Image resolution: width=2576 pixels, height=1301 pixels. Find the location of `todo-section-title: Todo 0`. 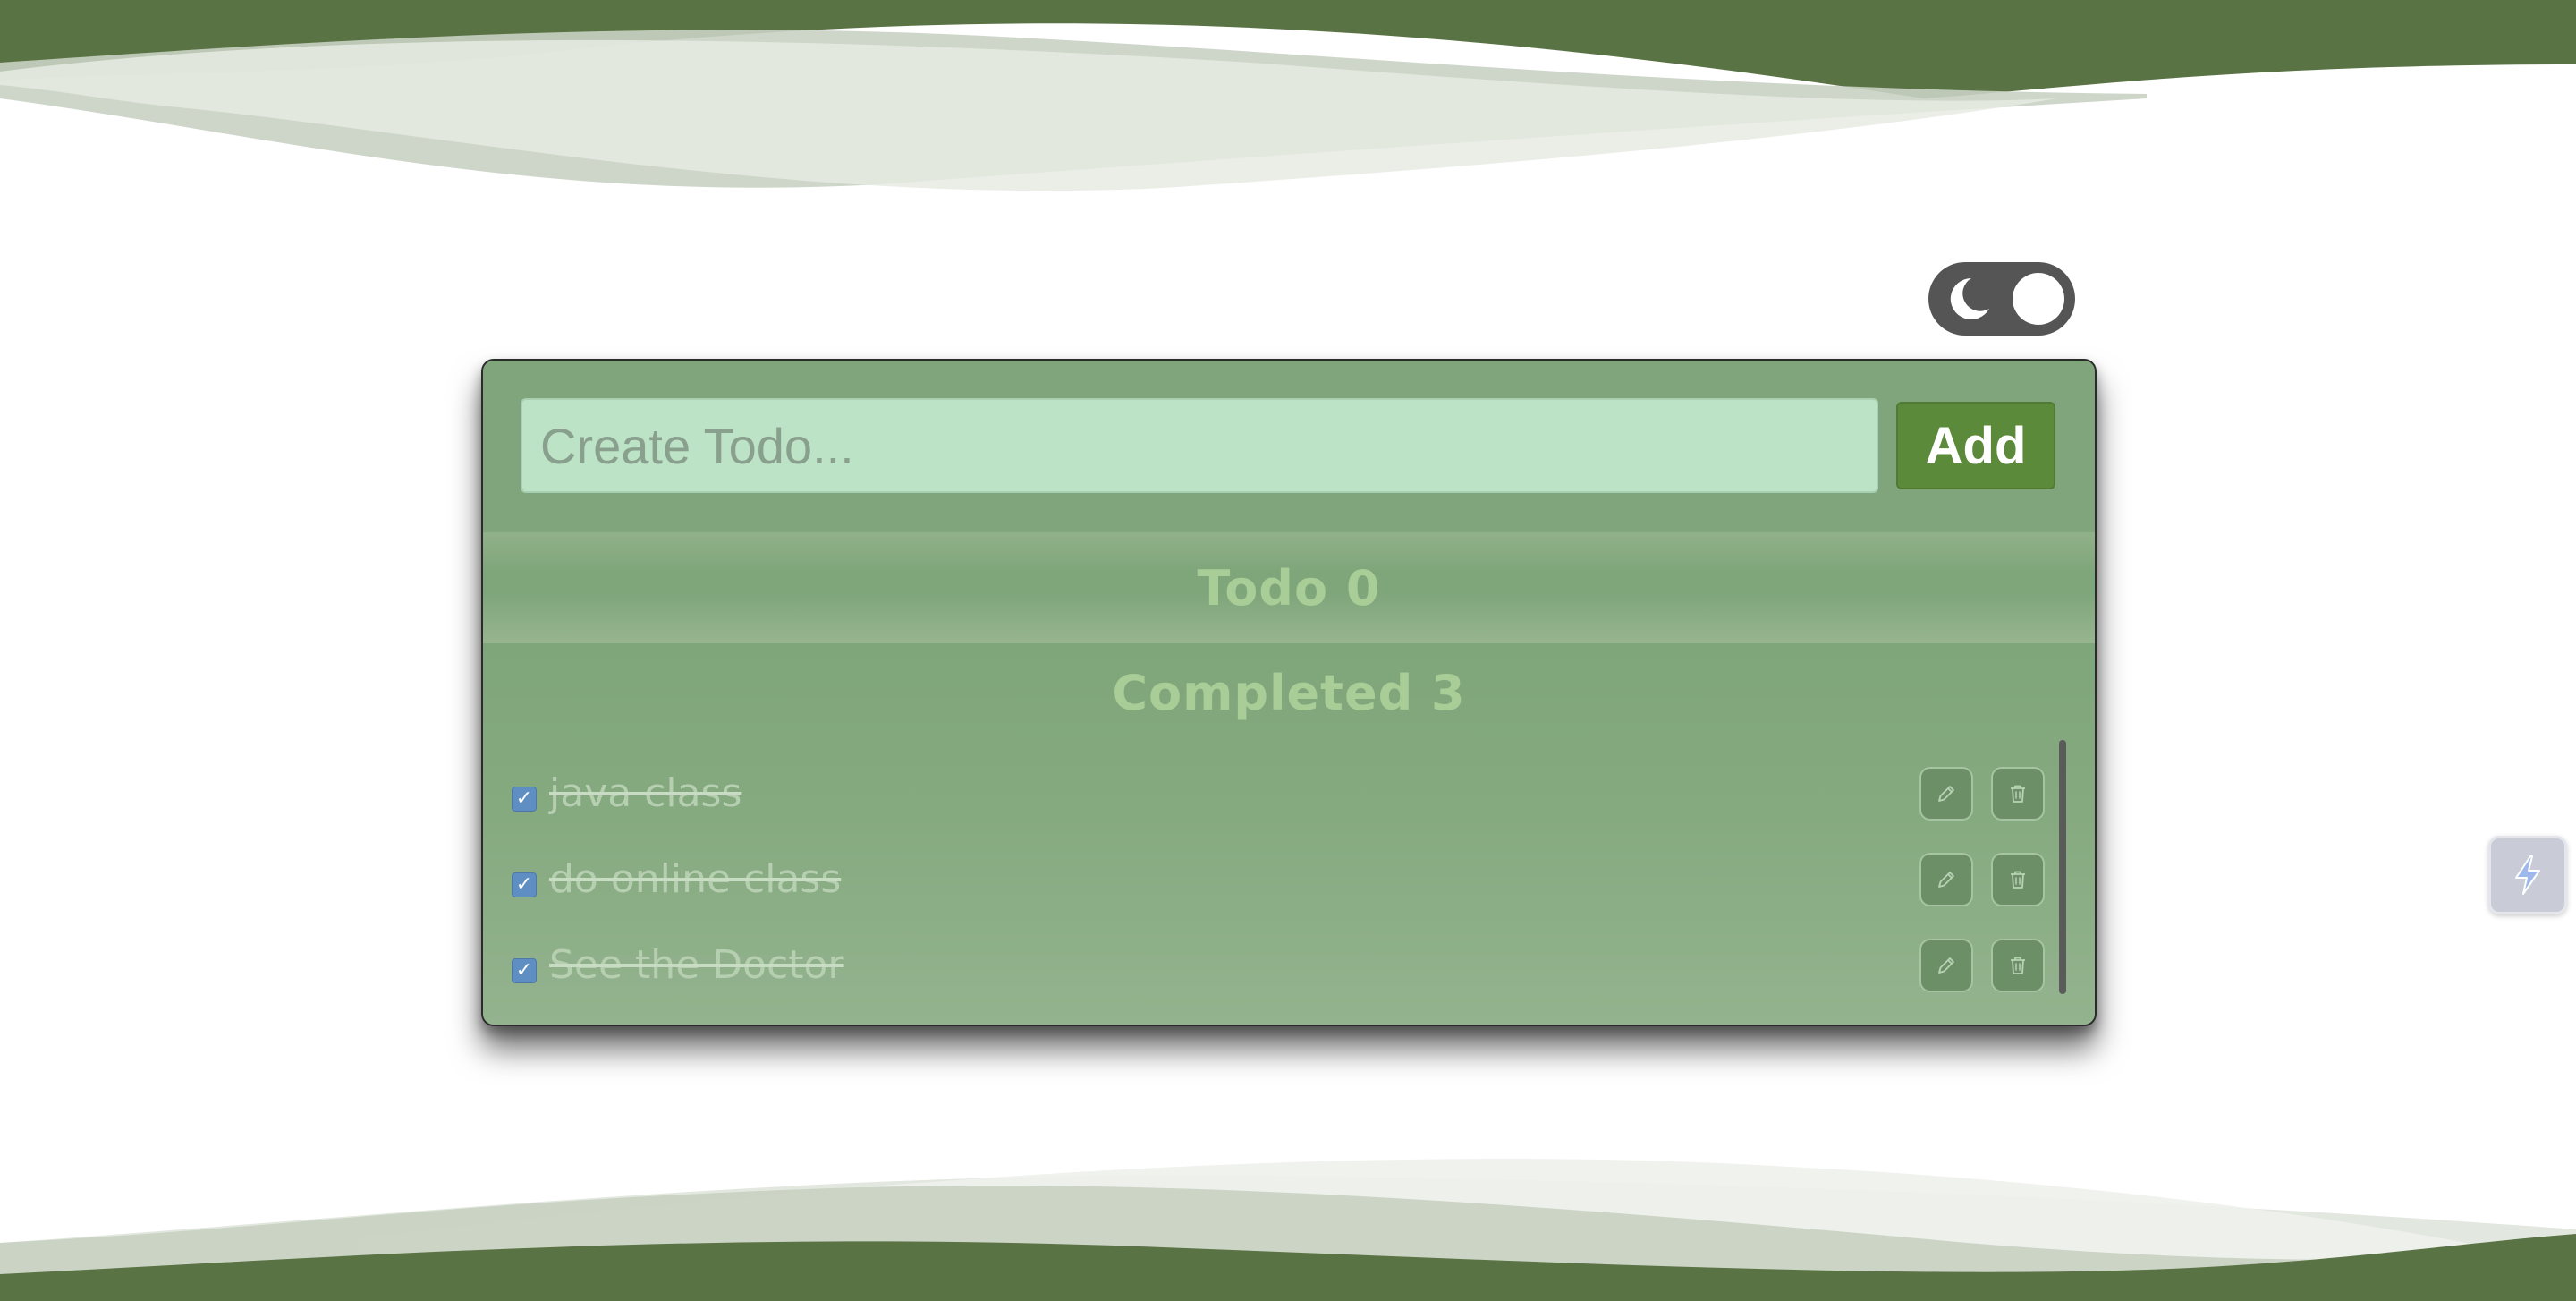

todo-section-title: Todo 0 is located at coordinates (1289, 587).